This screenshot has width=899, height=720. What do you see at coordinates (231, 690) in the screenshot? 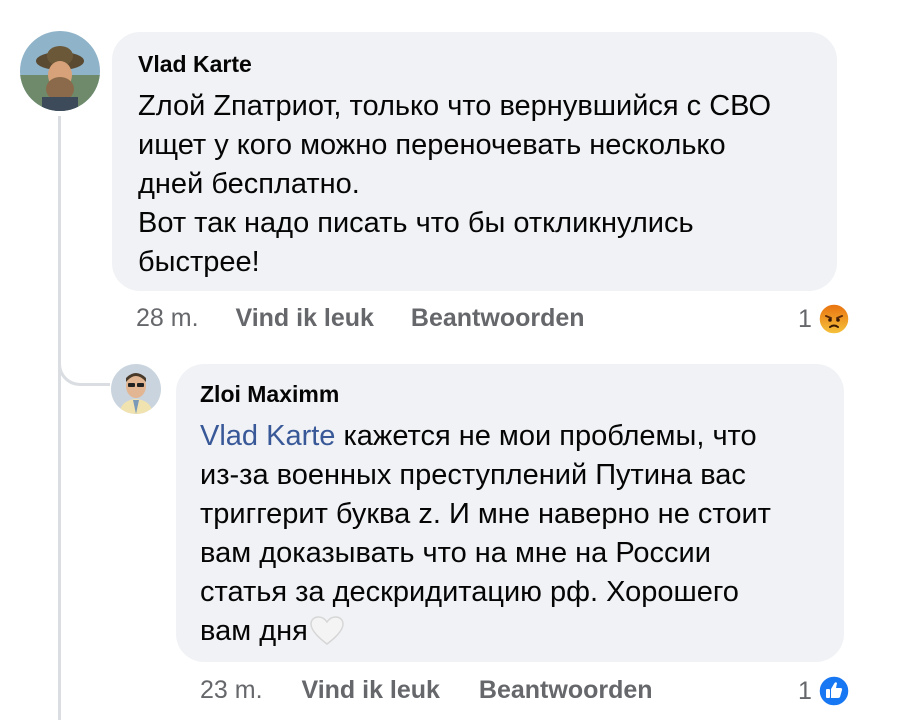
I see `comment-timestamp: 23 m.` at bounding box center [231, 690].